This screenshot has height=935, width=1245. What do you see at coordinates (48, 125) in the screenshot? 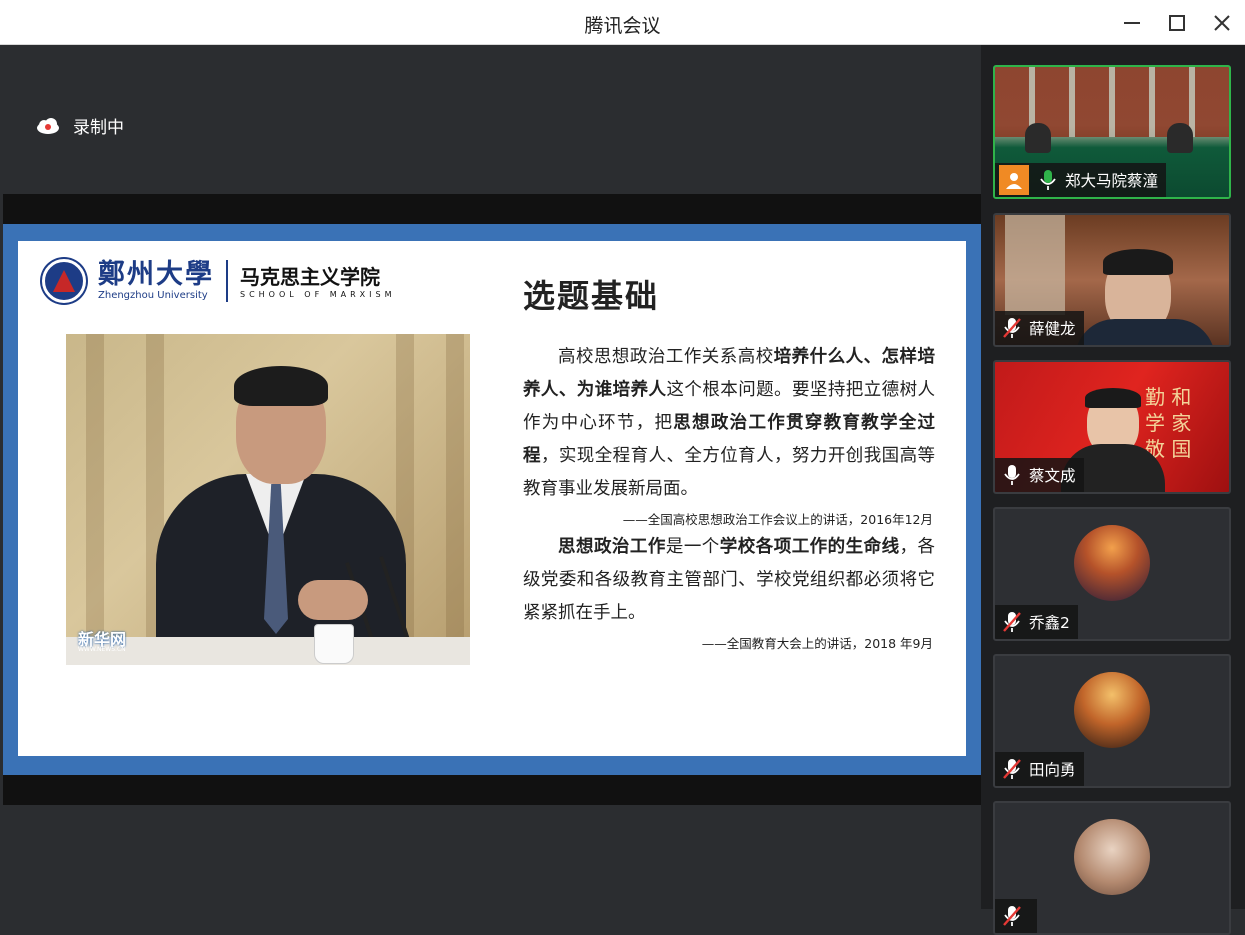
I see `cloud-record-icon` at bounding box center [48, 125].